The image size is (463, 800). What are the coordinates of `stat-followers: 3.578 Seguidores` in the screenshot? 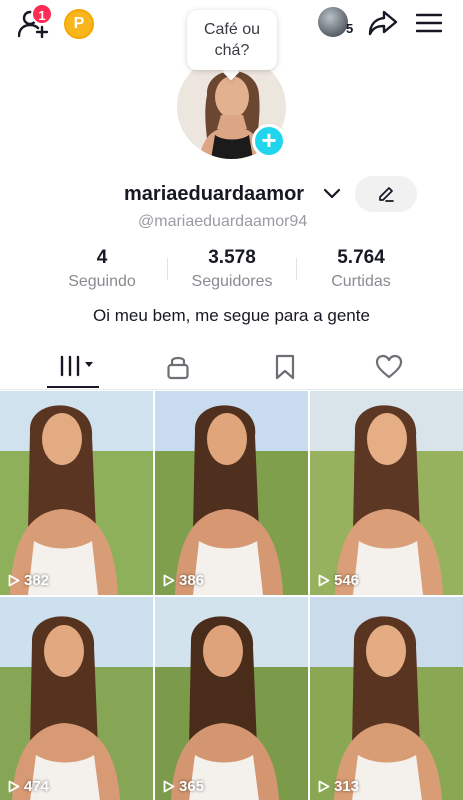 It's located at (232, 270).